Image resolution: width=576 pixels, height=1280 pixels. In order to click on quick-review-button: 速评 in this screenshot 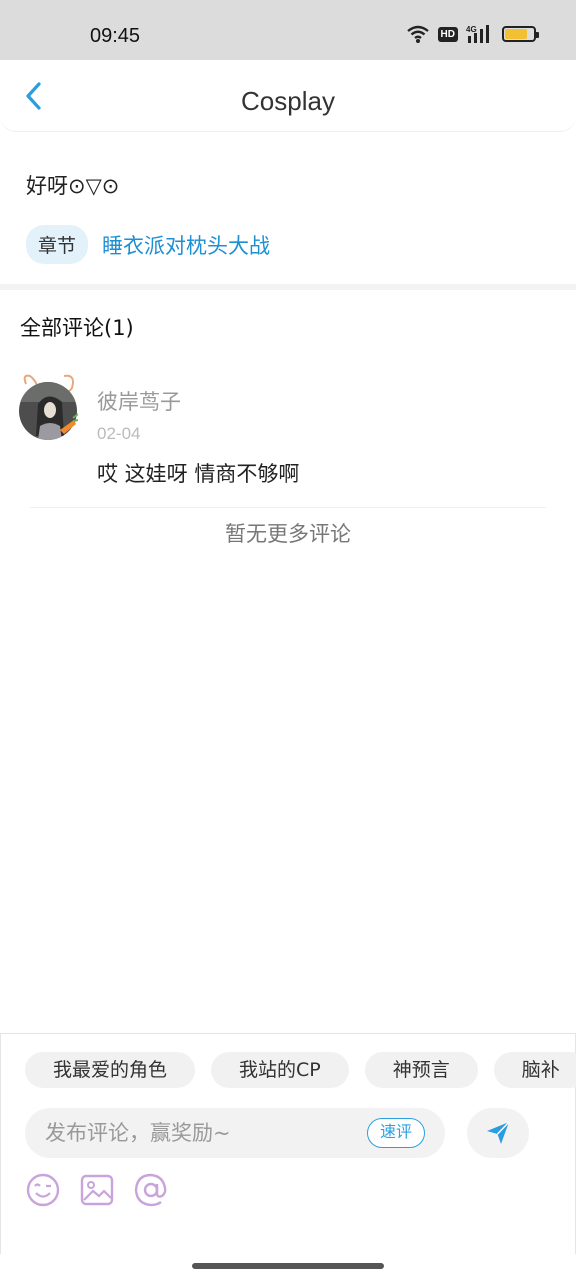, I will do `click(395, 1133)`.